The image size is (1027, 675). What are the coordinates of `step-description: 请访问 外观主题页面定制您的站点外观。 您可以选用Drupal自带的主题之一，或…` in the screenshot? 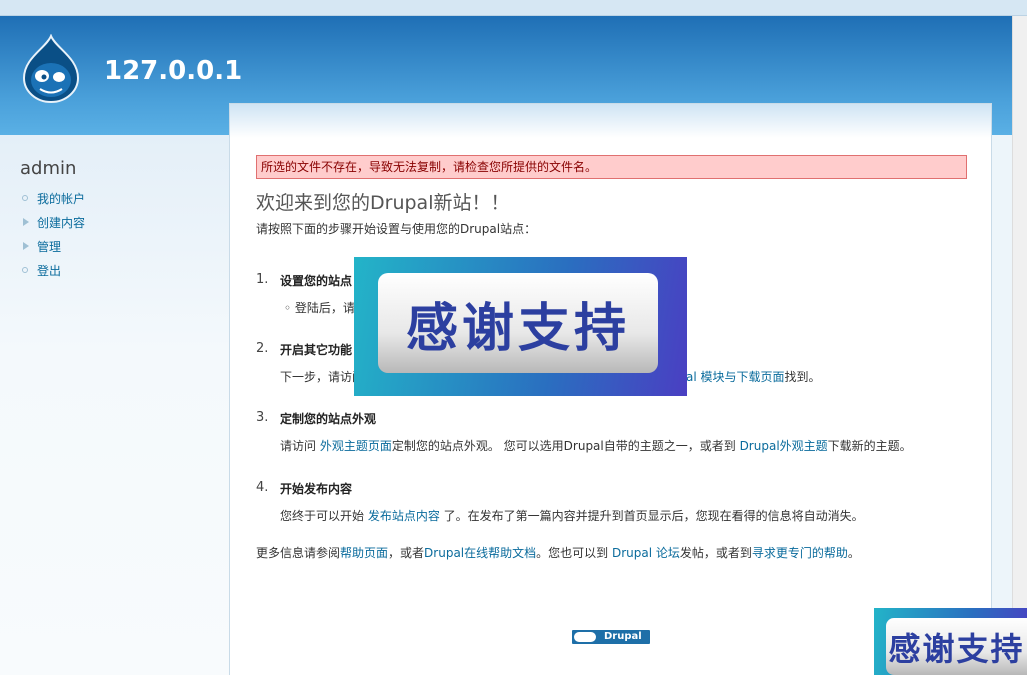 It's located at (596, 445).